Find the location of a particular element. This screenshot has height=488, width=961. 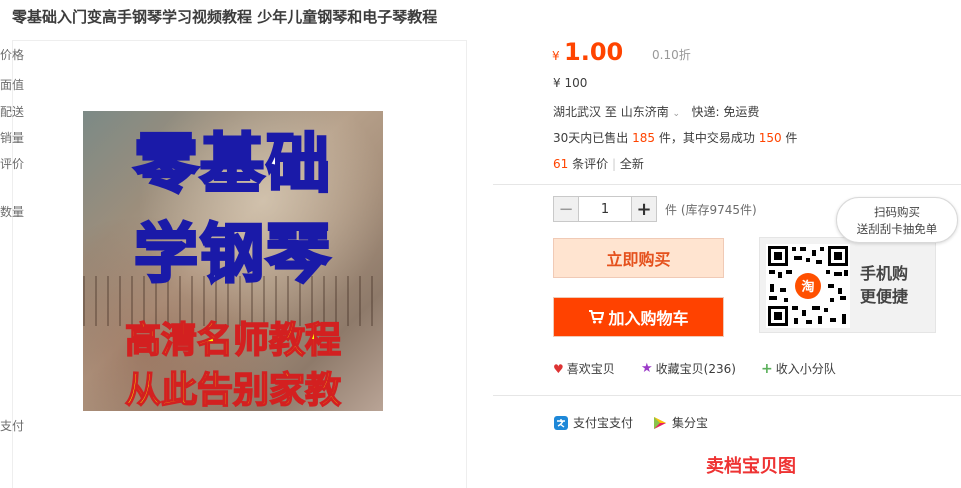

price-value: 1.00 is located at coordinates (594, 52).